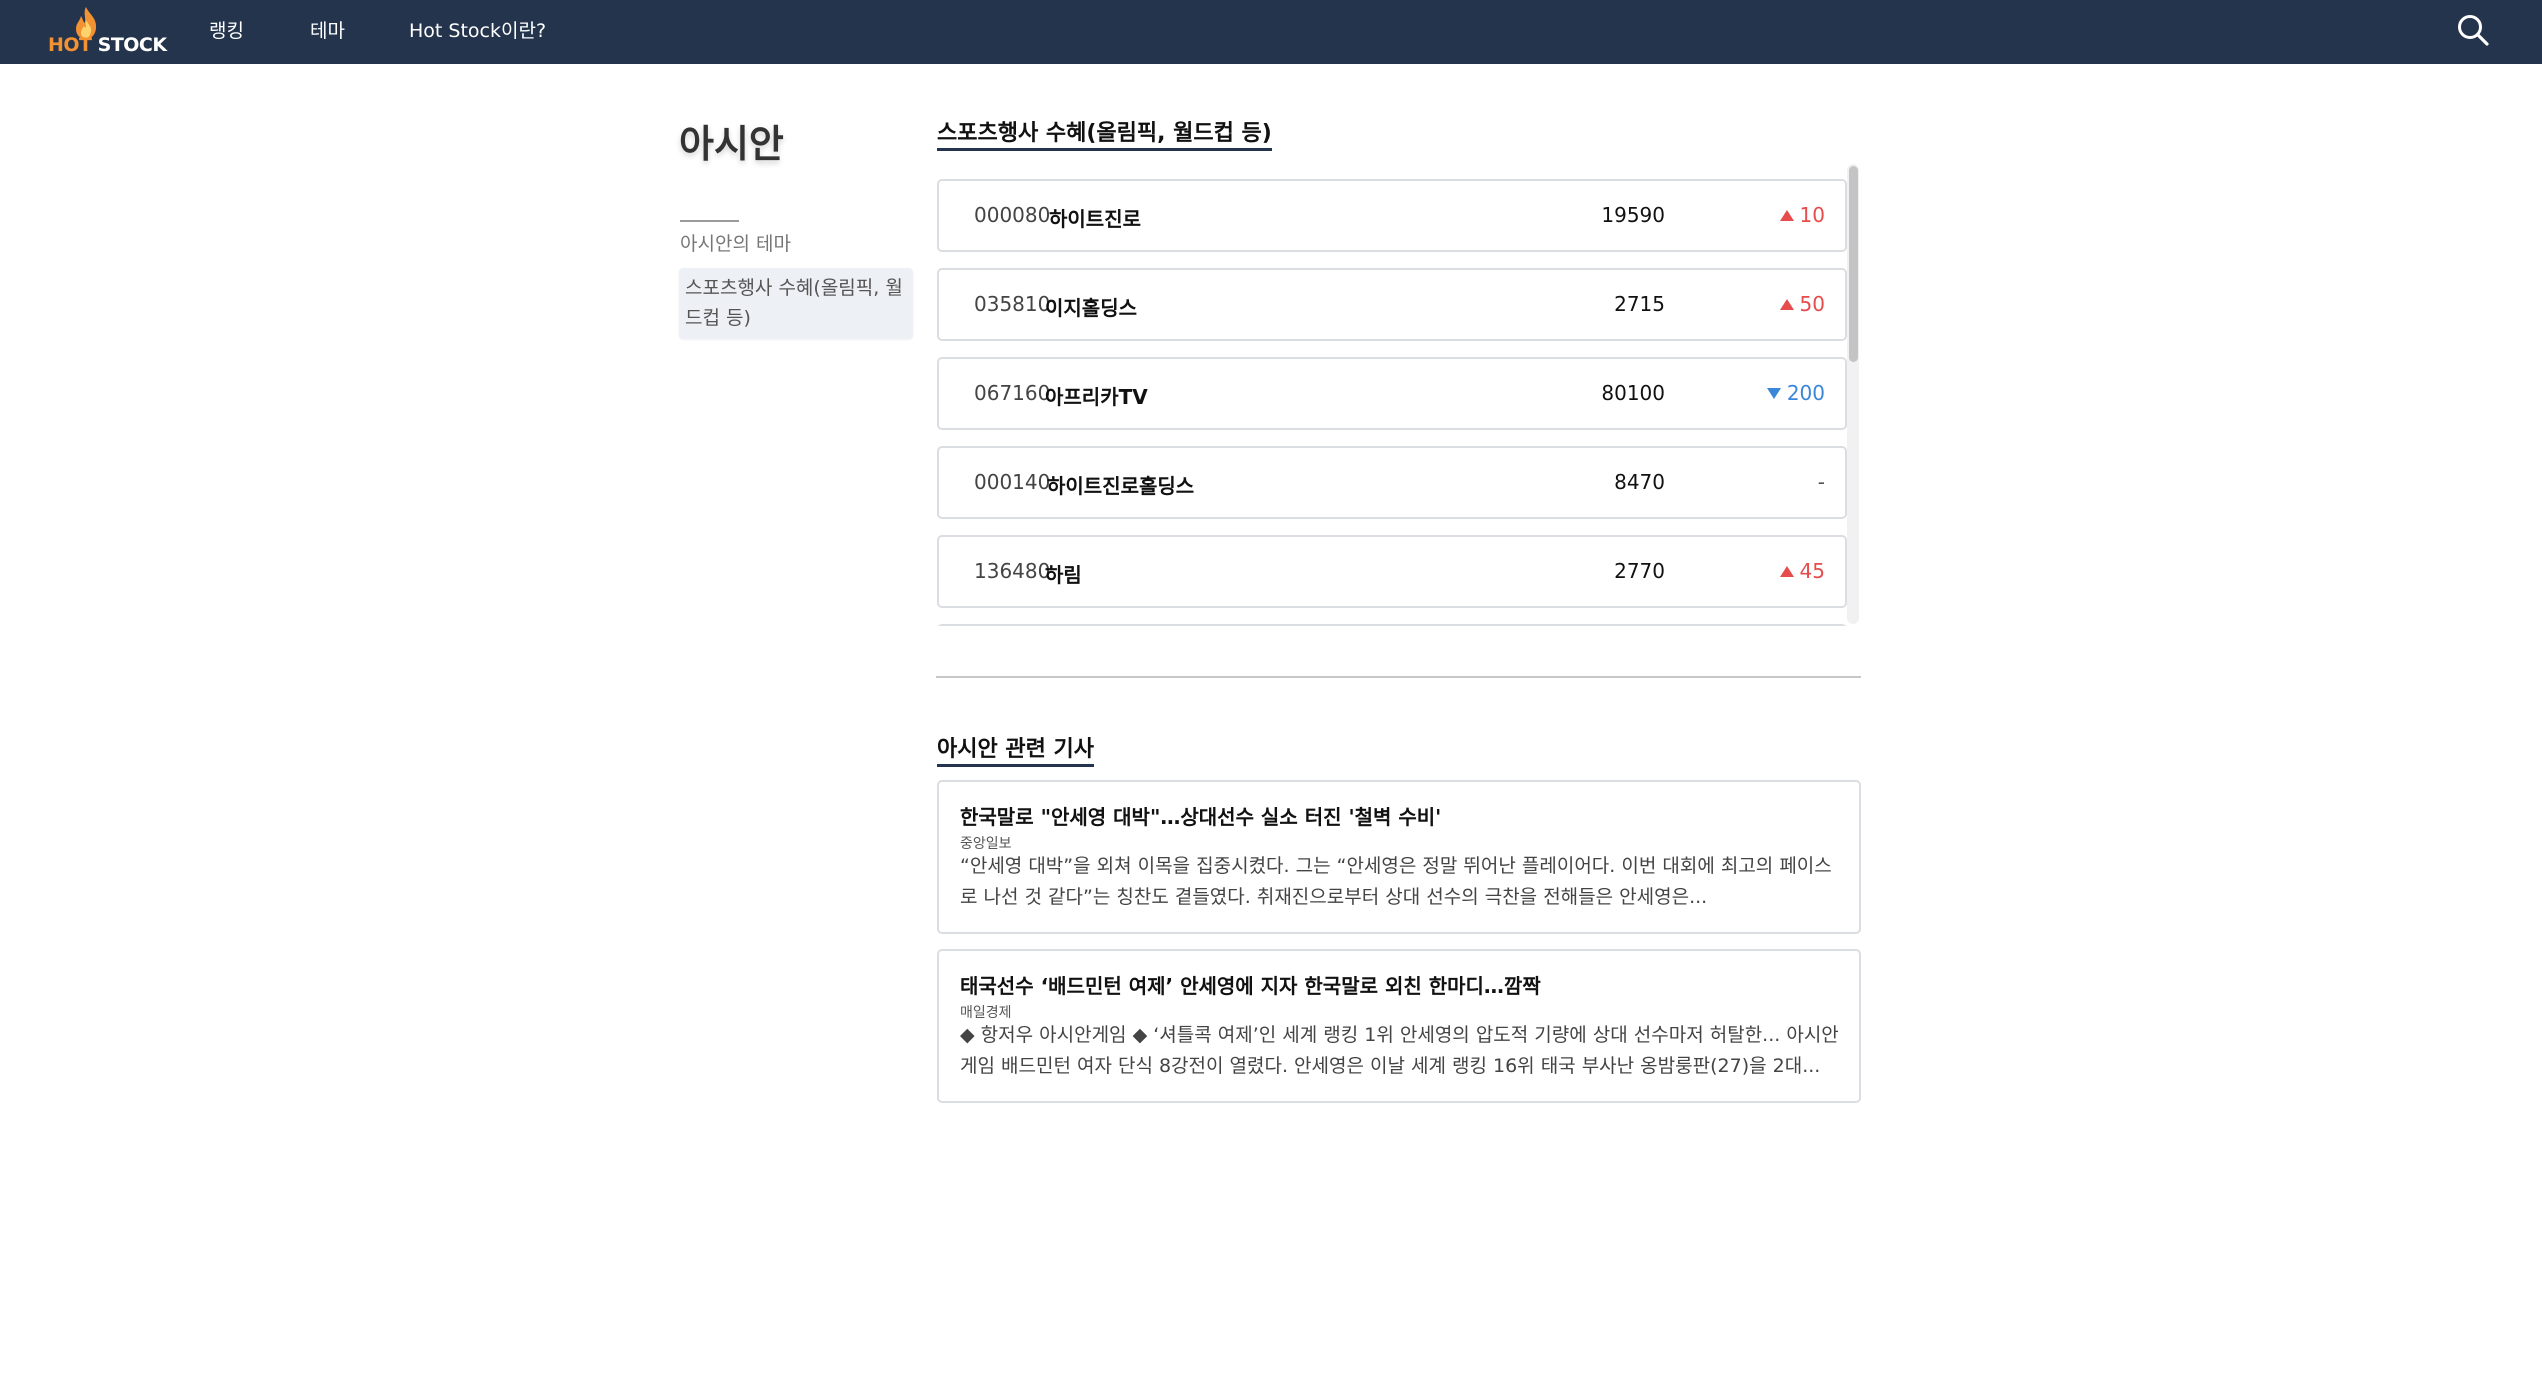  What do you see at coordinates (796, 303) in the screenshot?
I see `sidebar-theme-item: 스포츠행사 수혜(올림픽, 월드컵 등)` at bounding box center [796, 303].